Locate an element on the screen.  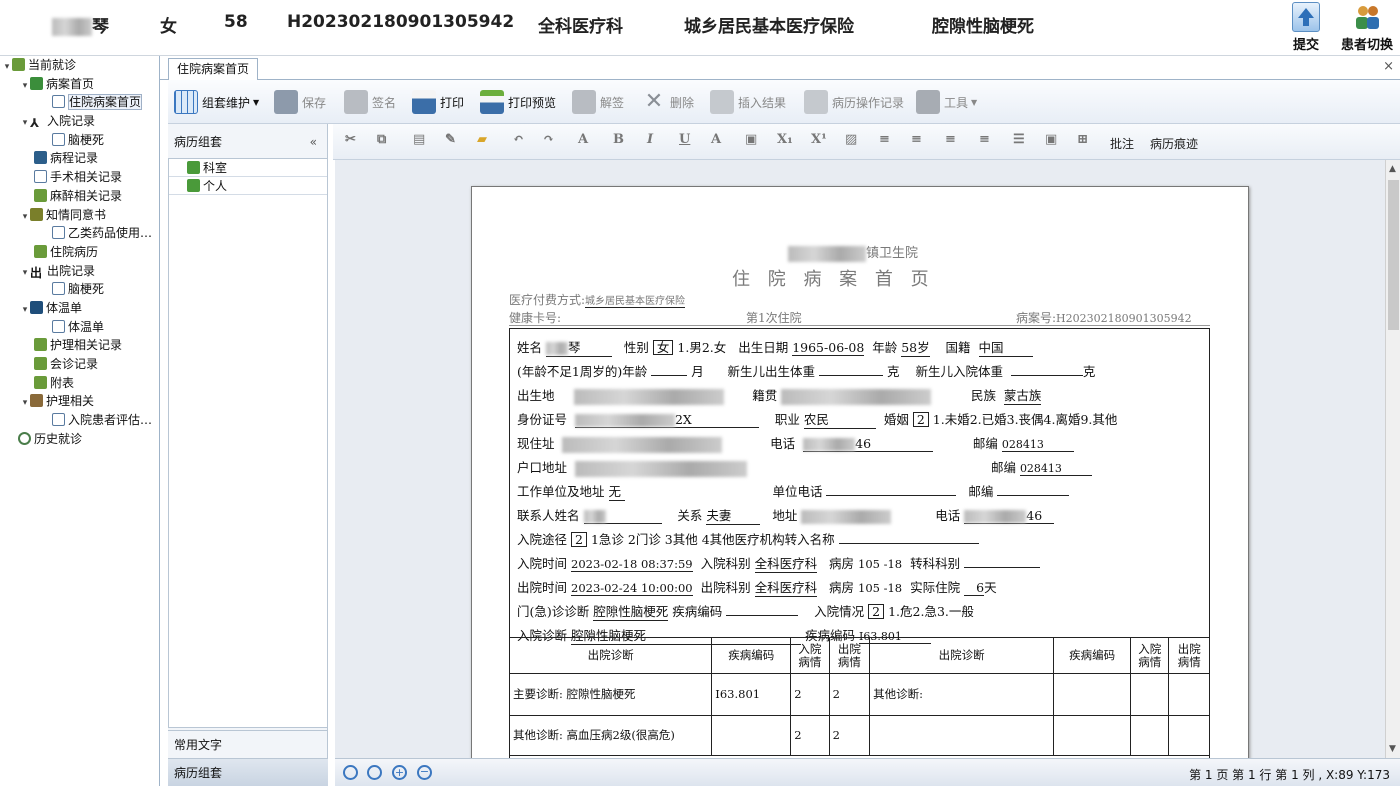
table-cell: I63.801 is located at coordinates (751, 694).